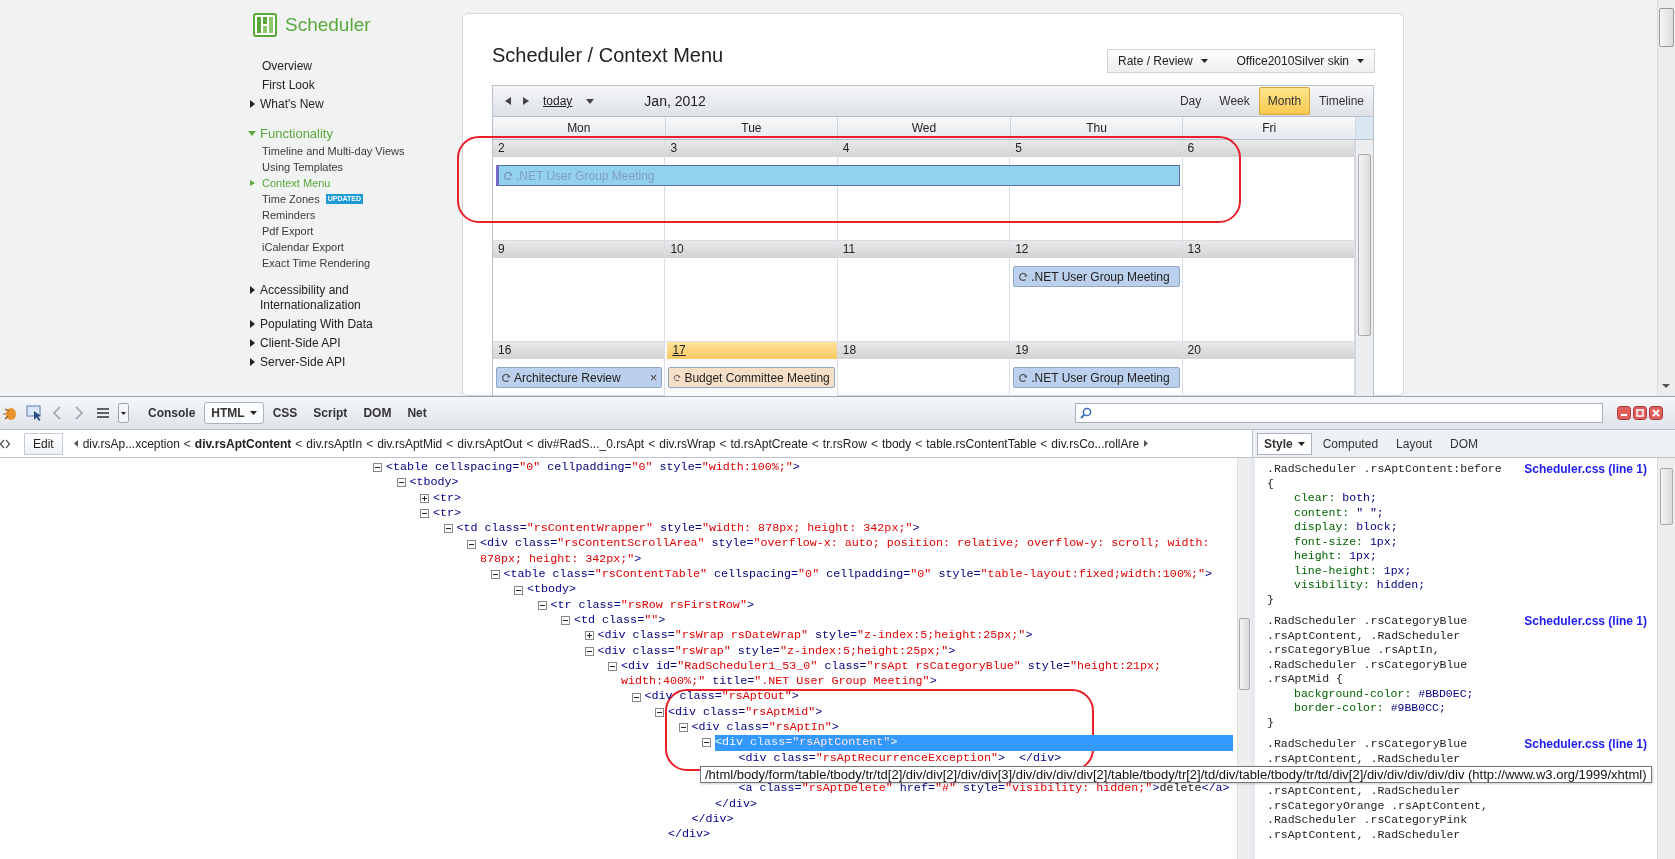 The width and height of the screenshot is (1675, 859). Describe the element at coordinates (334, 443) in the screenshot. I see `breadcrumb-item: div.rsAptIn` at that location.